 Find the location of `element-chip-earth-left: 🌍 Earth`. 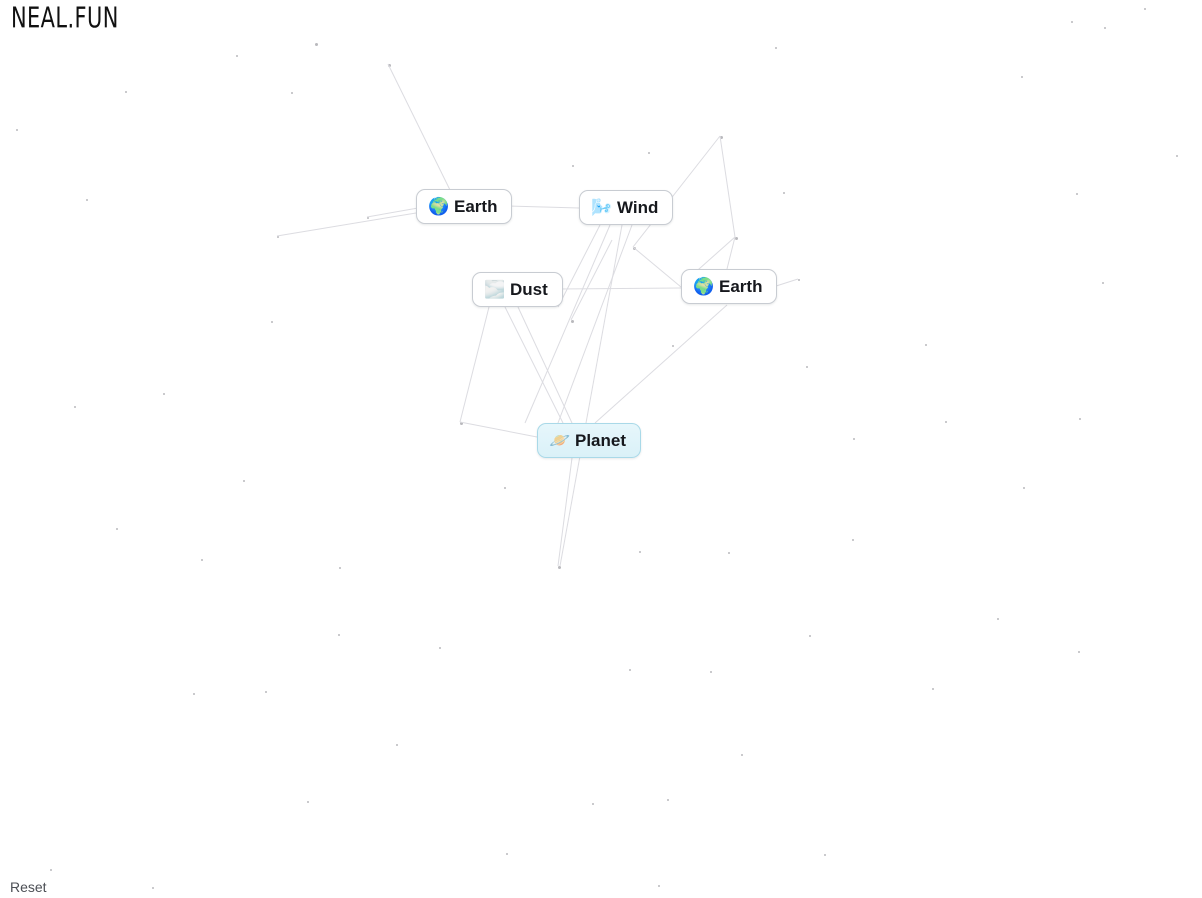

element-chip-earth-left: 🌍 Earth is located at coordinates (464, 206).